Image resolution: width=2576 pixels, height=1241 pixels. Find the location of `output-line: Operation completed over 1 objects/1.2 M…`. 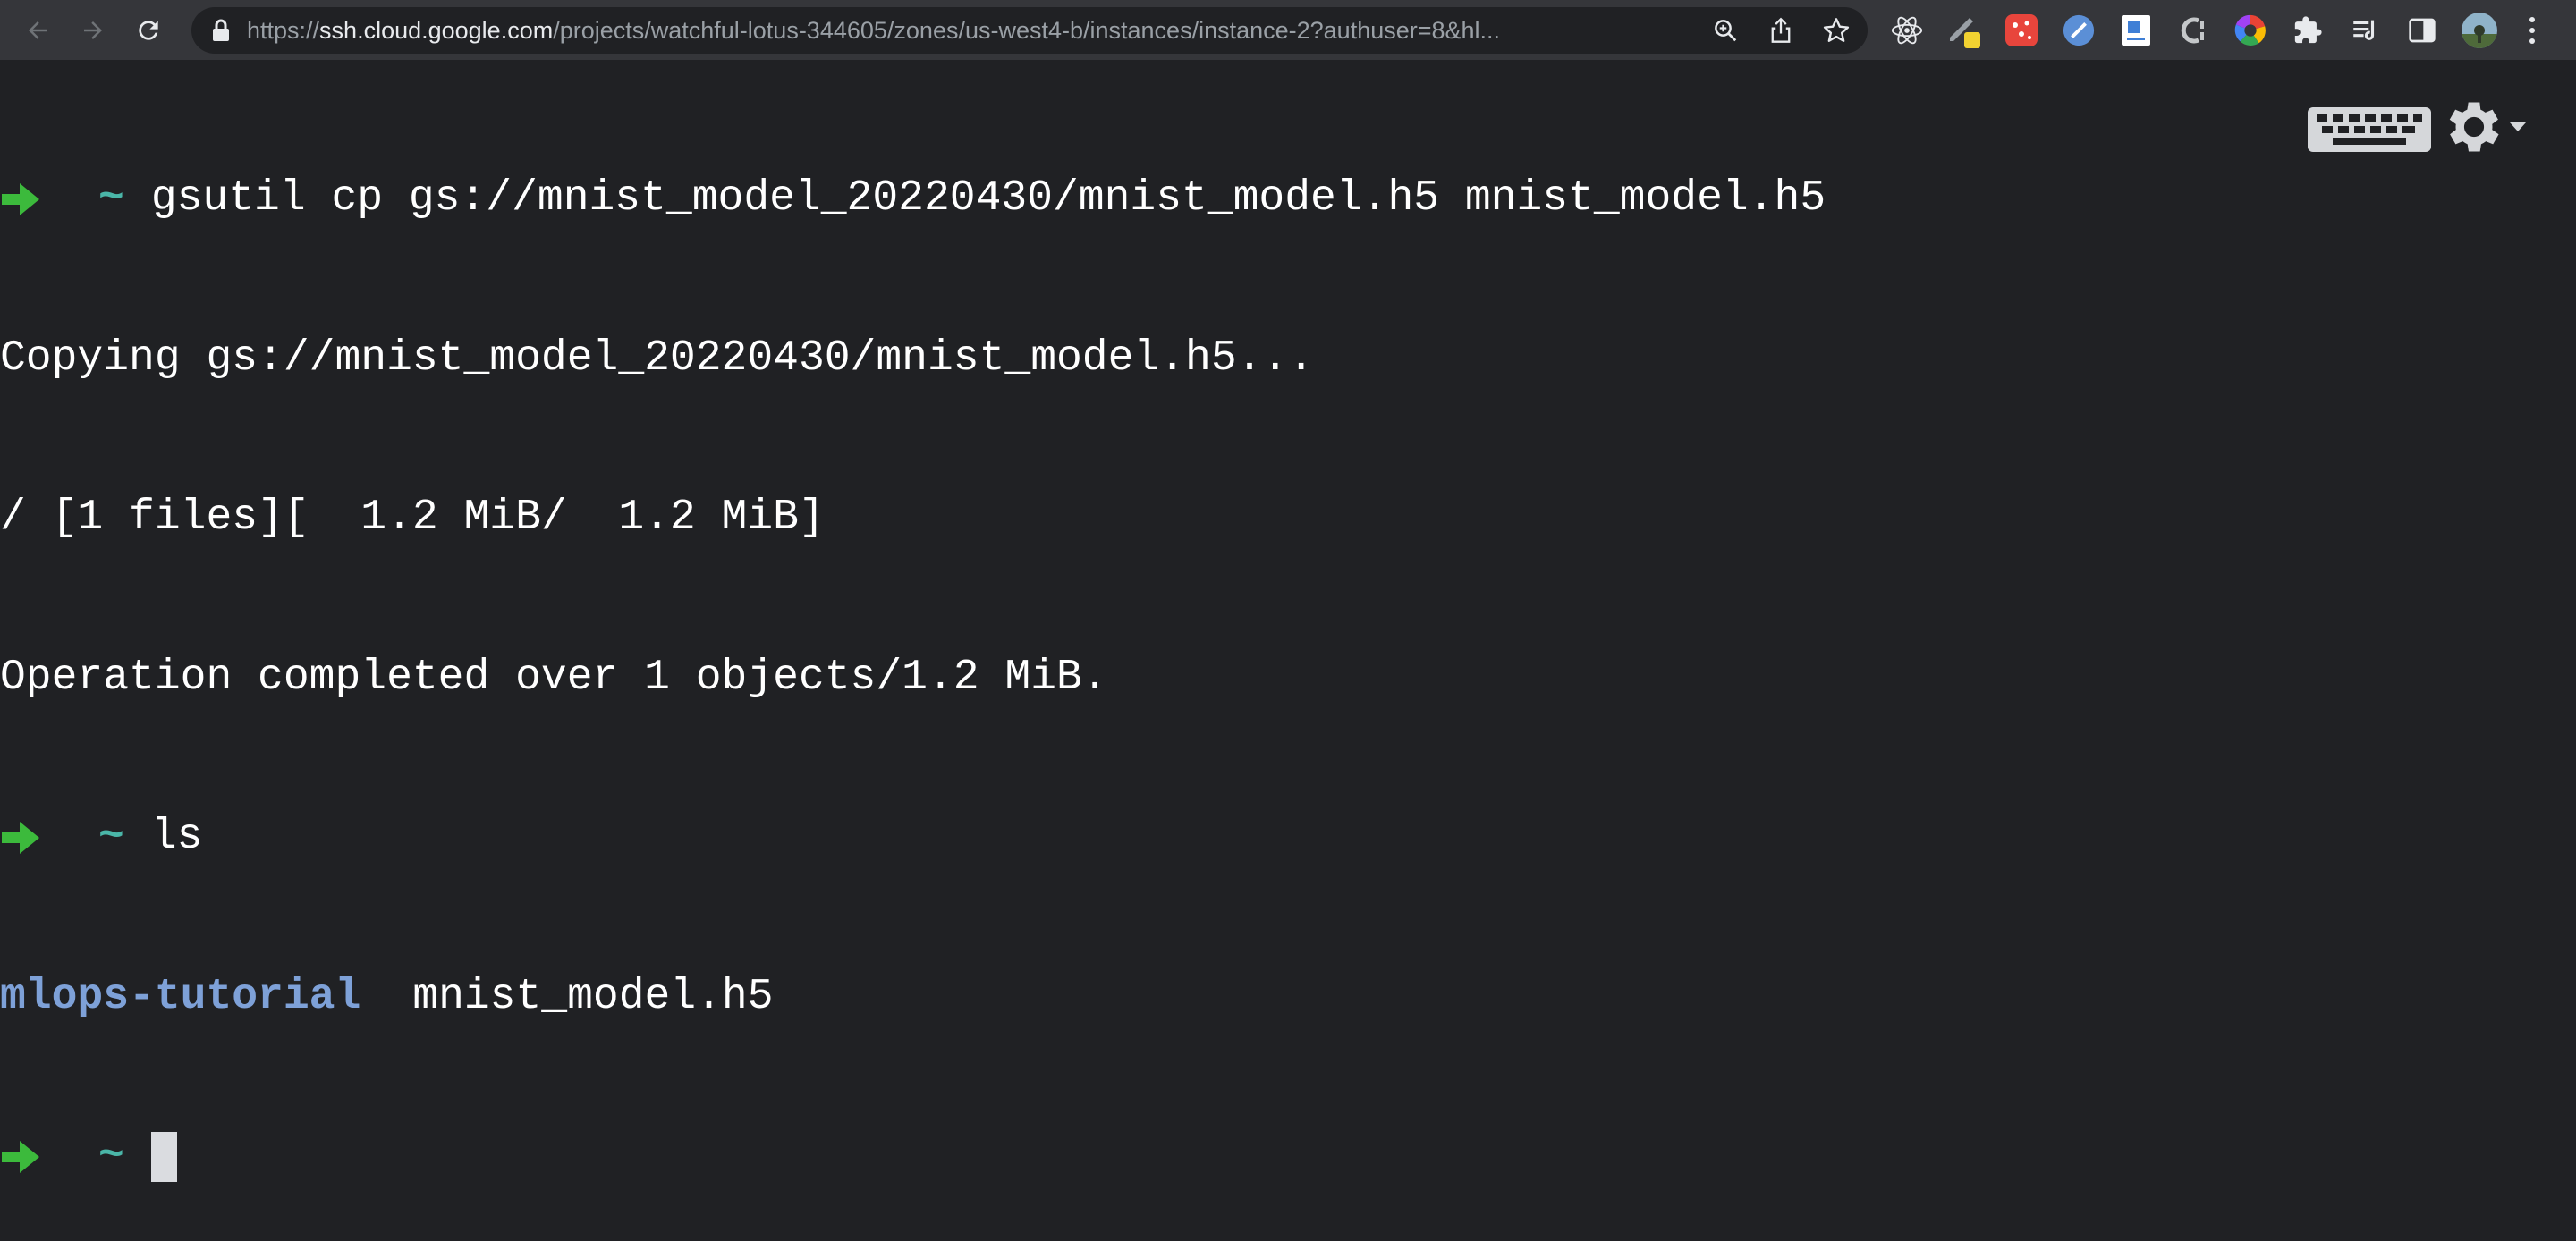

output-line: Operation completed over 1 objects/1.2 M… is located at coordinates (913, 678).